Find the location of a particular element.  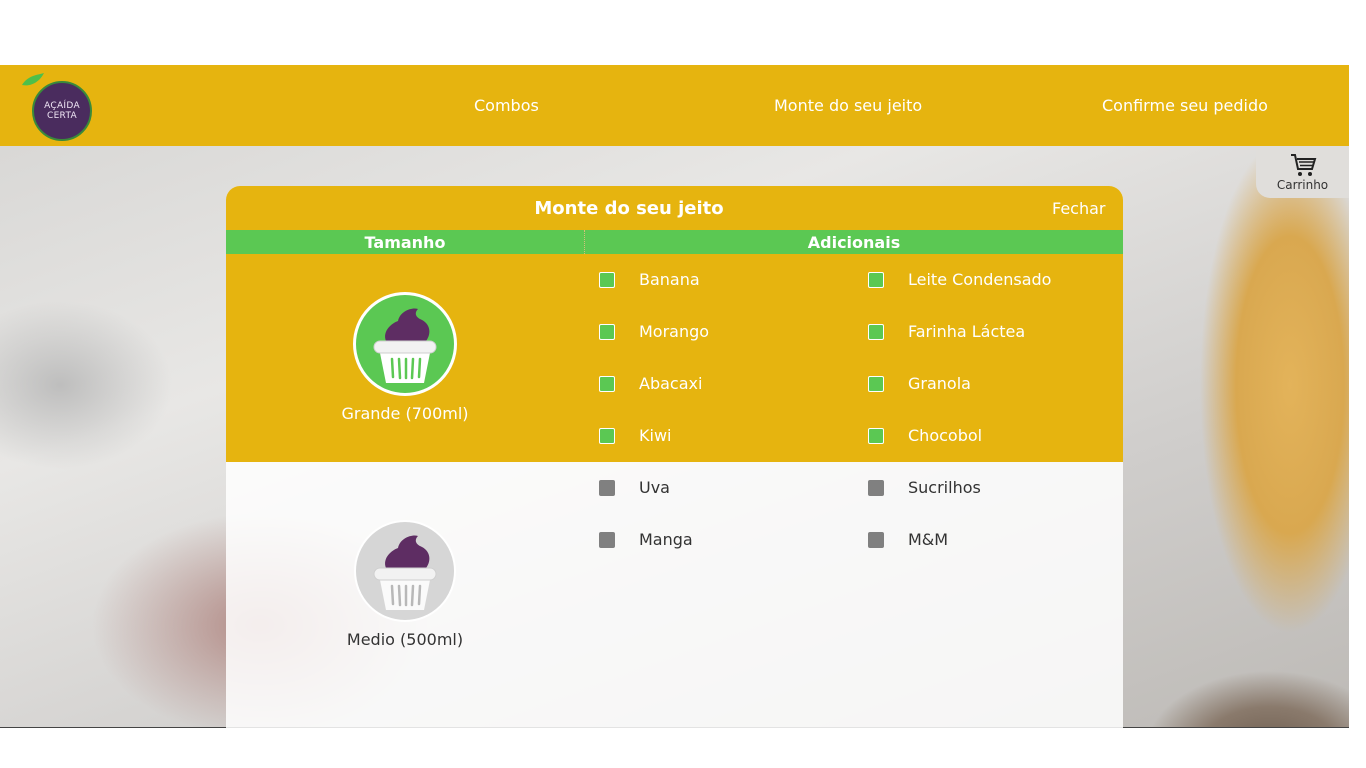

logo-text-line1: AÇAÍDA is located at coordinates (62, 106).